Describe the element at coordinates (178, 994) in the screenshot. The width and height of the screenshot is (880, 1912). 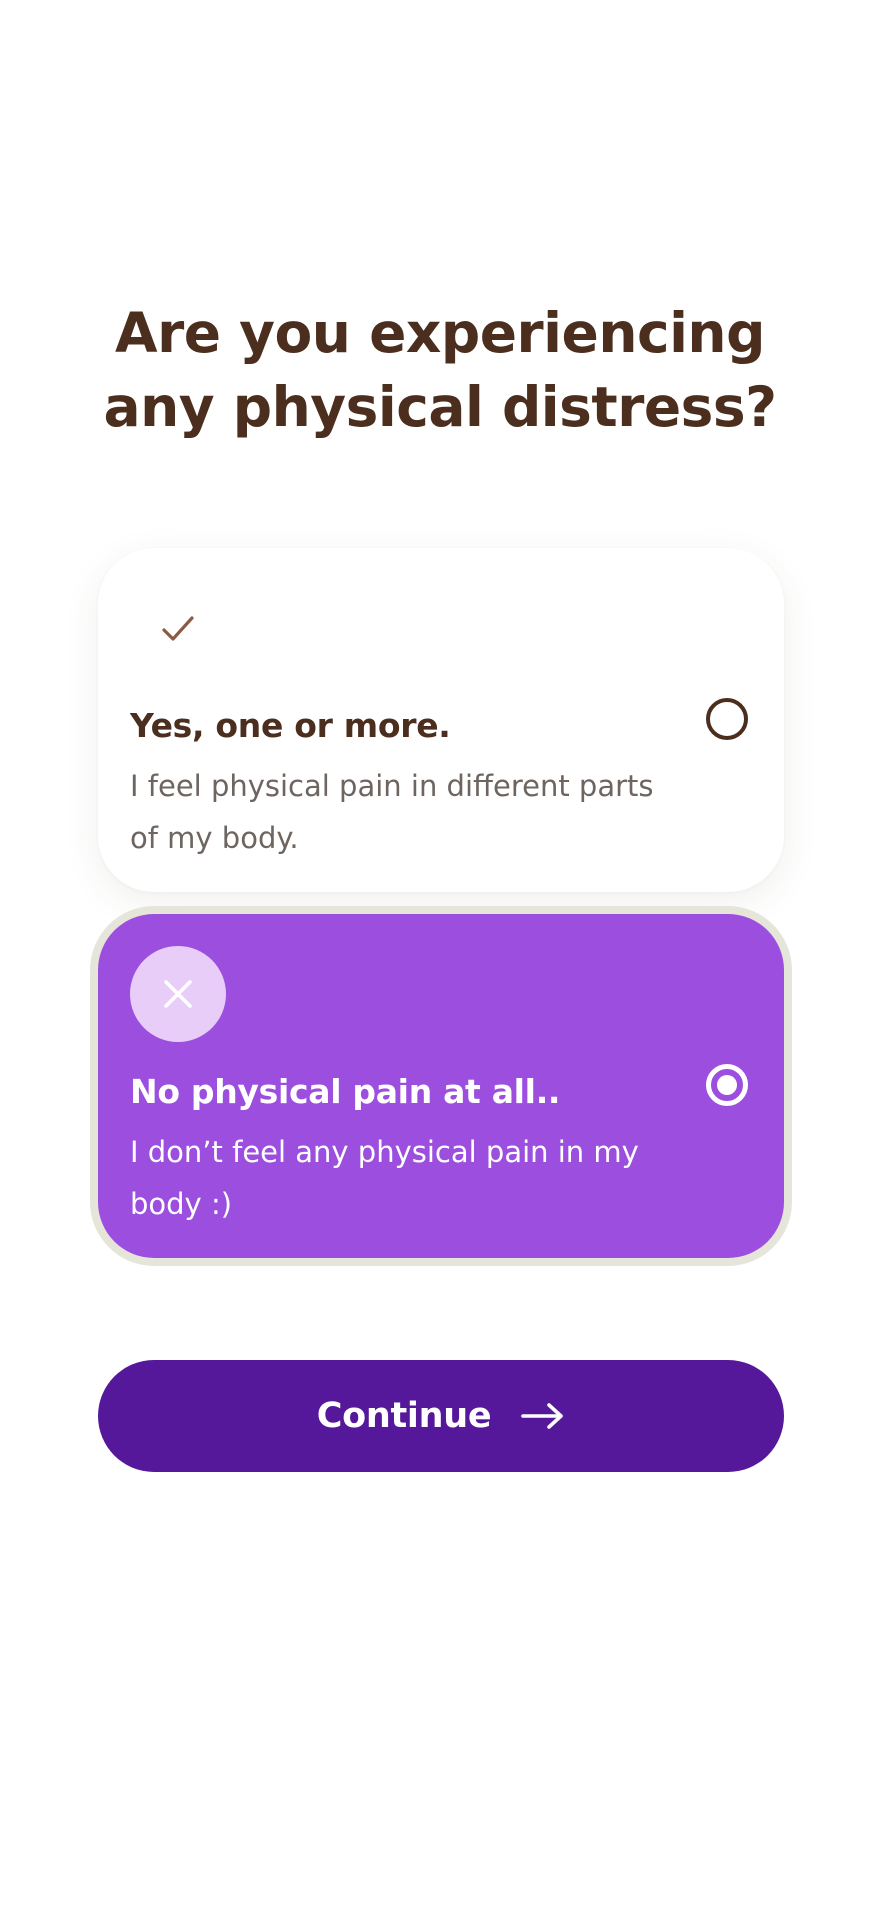
I see `close-icon` at that location.